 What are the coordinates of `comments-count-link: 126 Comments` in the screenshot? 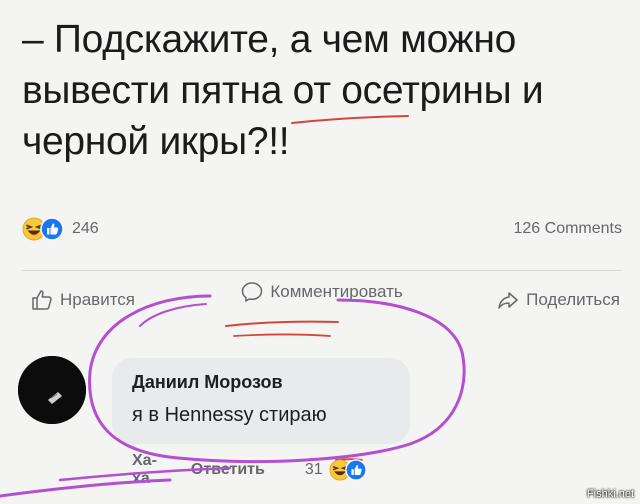 It's located at (568, 229).